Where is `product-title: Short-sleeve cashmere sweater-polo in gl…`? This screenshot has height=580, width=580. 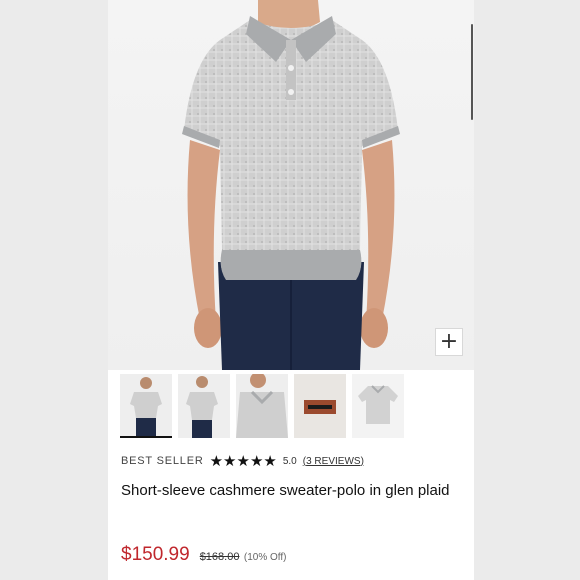
product-title: Short-sleeve cashmere sweater-polo in gl… is located at coordinates (285, 490).